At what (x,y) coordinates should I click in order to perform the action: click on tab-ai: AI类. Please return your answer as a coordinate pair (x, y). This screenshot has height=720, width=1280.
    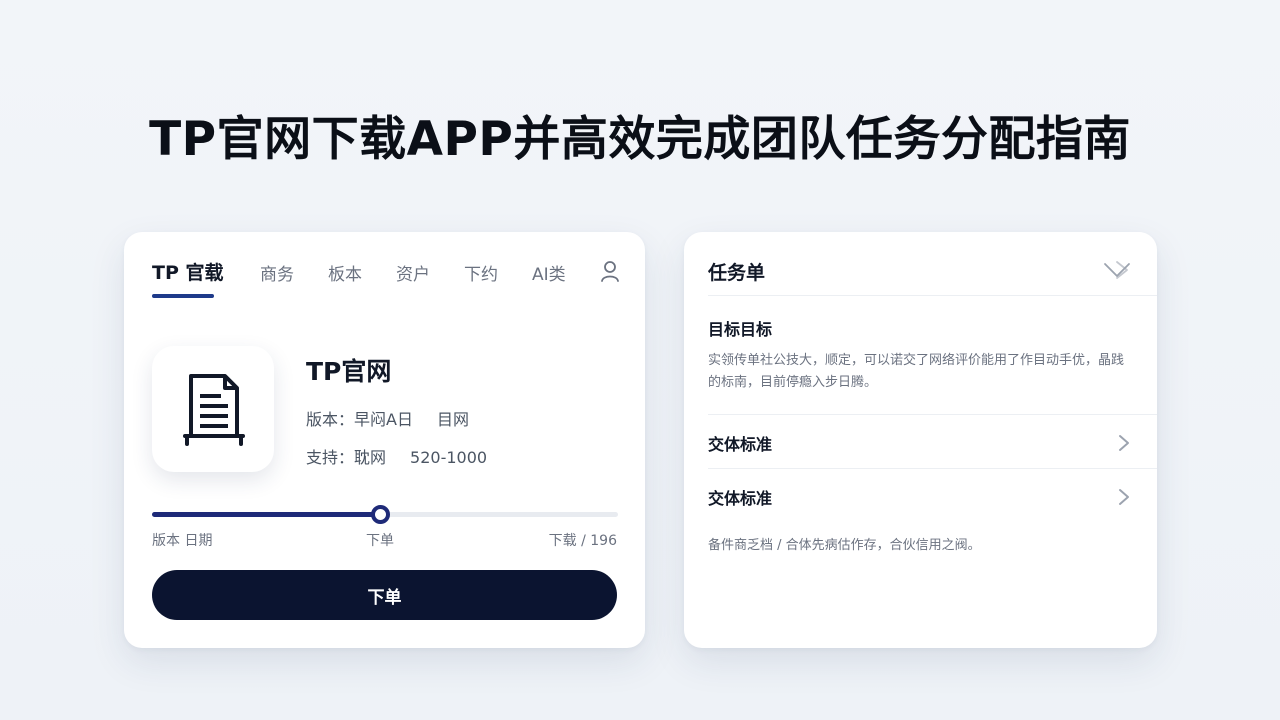
    Looking at the image, I should click on (549, 272).